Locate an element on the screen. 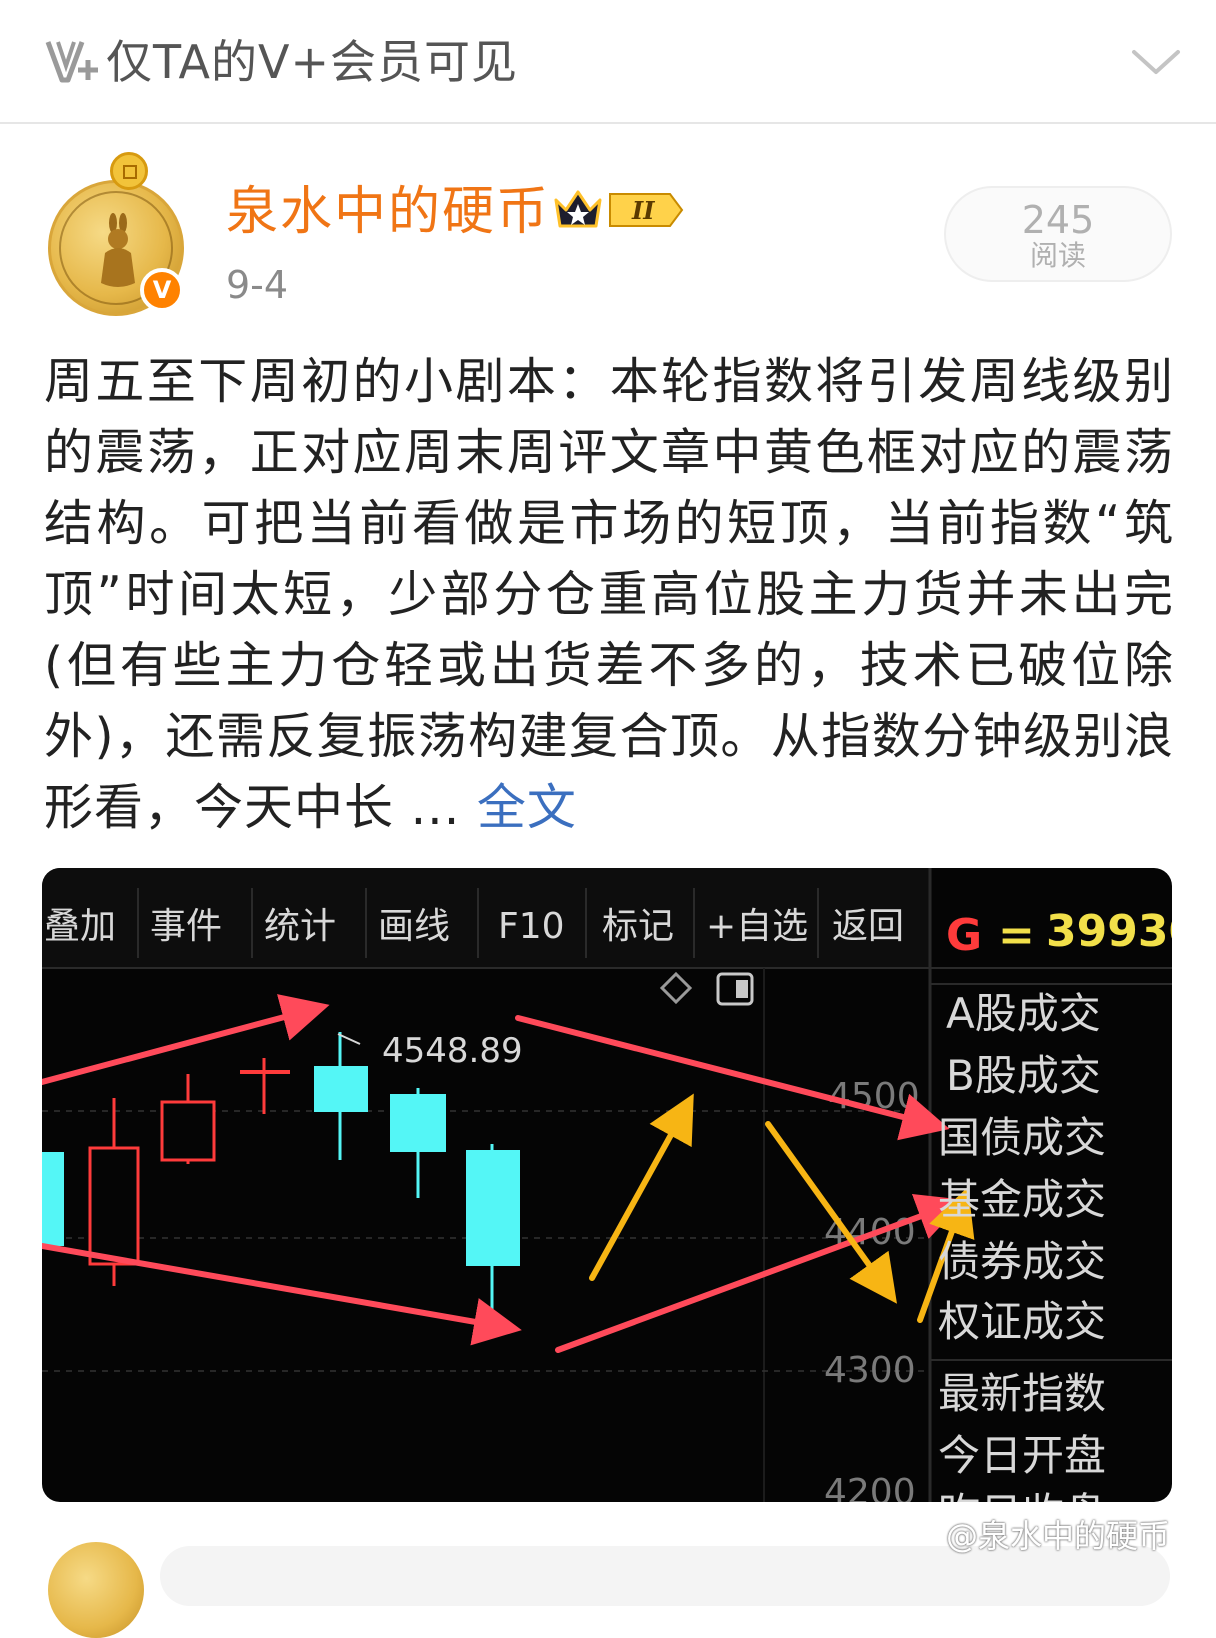  toolbar-mark: 标记 is located at coordinates (638, 926).